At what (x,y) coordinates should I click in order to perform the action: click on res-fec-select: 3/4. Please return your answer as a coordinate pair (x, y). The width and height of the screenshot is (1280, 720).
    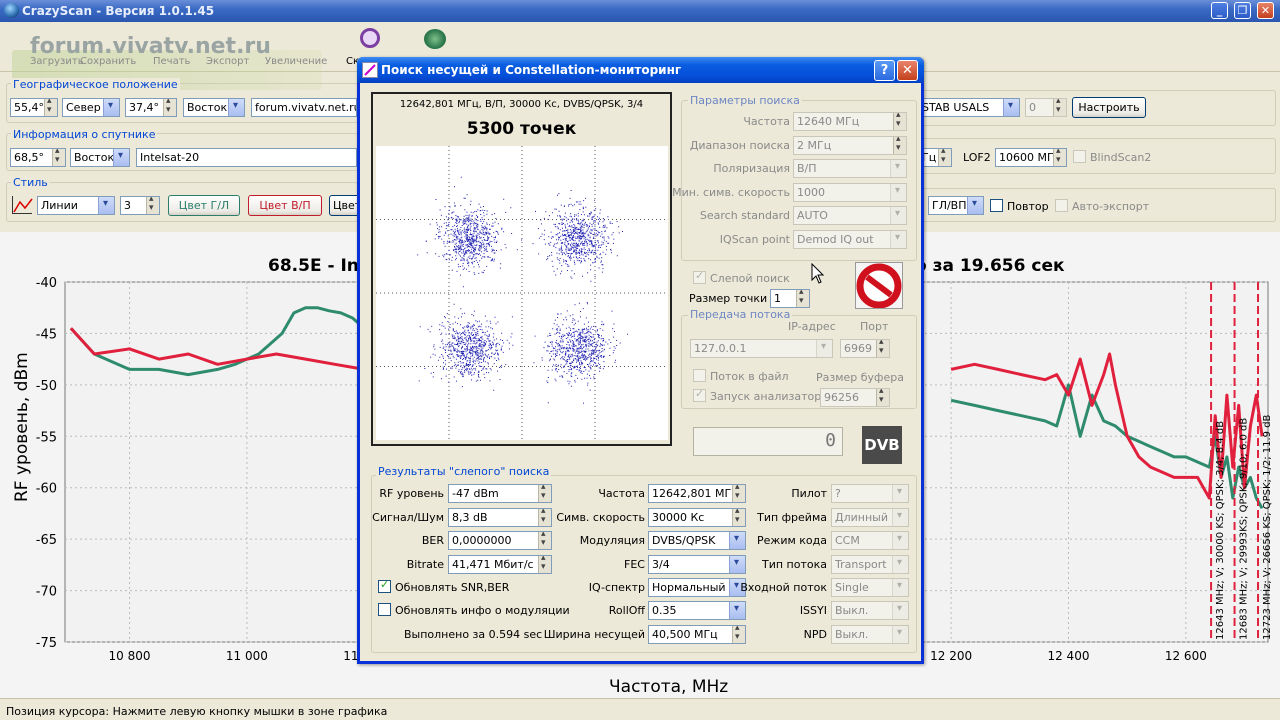
    Looking at the image, I should click on (697, 564).